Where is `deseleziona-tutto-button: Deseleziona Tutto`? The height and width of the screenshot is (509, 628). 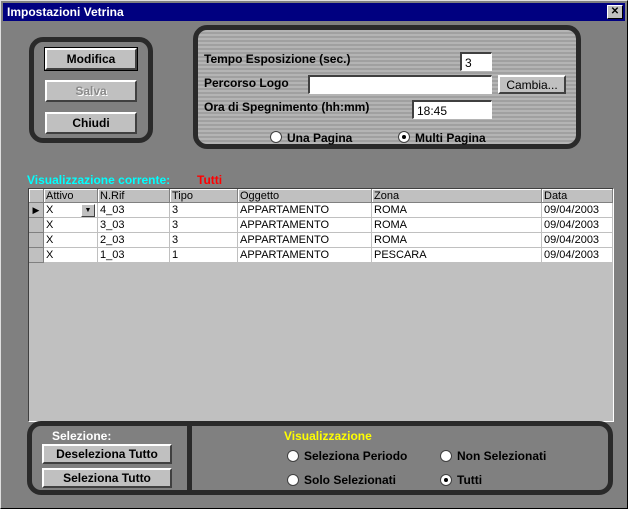 deseleziona-tutto-button: Deseleziona Tutto is located at coordinates (107, 454).